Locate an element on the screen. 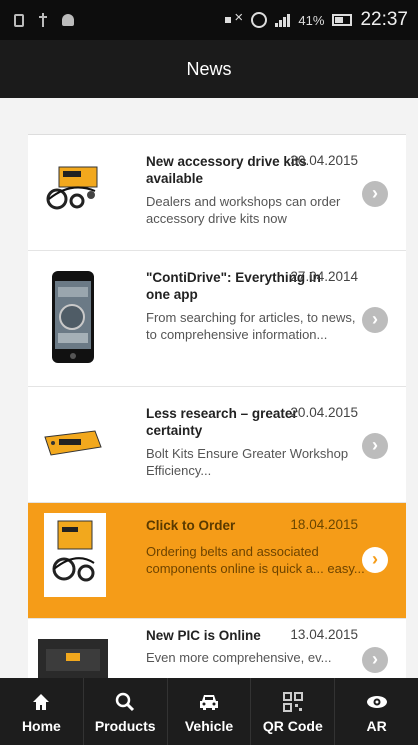 Image resolution: width=418 pixels, height=745 pixels. page-title: News is located at coordinates (209, 69).